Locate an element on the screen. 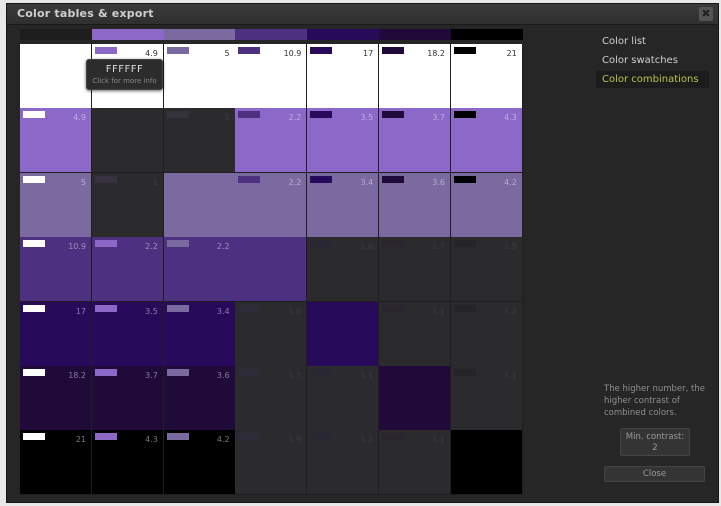  contrast-ratio: 4.3 is located at coordinates (151, 440).